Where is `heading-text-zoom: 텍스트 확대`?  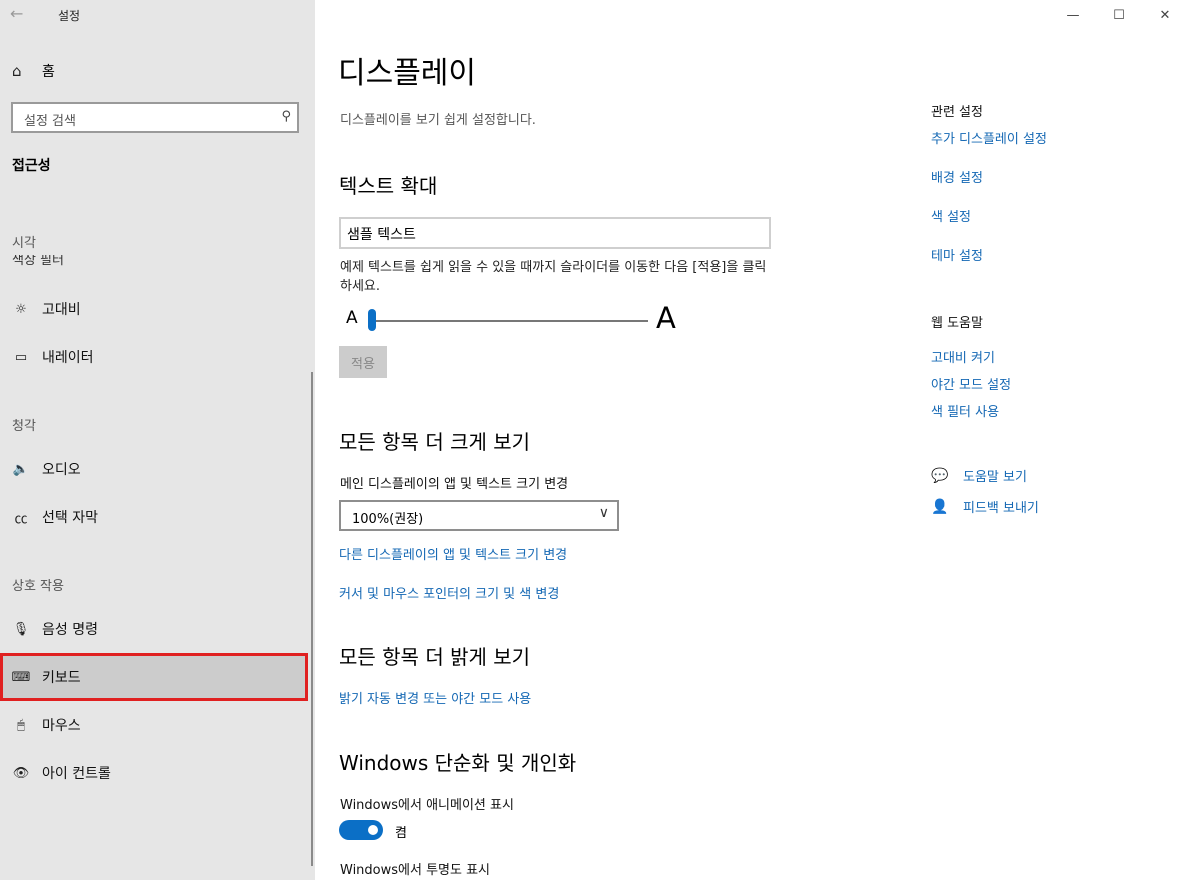
heading-text-zoom: 텍스트 확대 is located at coordinates (388, 186).